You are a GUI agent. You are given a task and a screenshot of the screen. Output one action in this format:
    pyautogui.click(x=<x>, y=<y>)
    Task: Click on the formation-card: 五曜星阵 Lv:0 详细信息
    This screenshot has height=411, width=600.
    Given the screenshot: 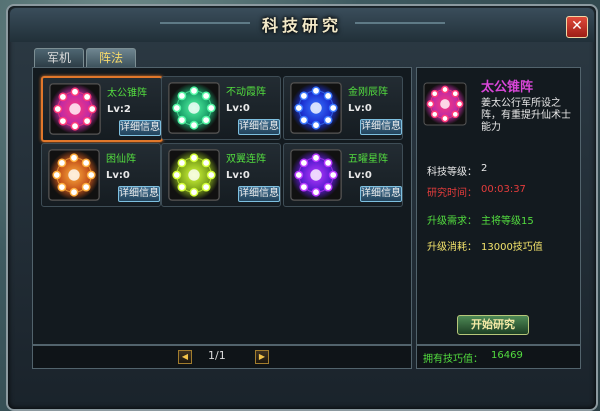 What is the action you would take?
    pyautogui.click(x=343, y=175)
    